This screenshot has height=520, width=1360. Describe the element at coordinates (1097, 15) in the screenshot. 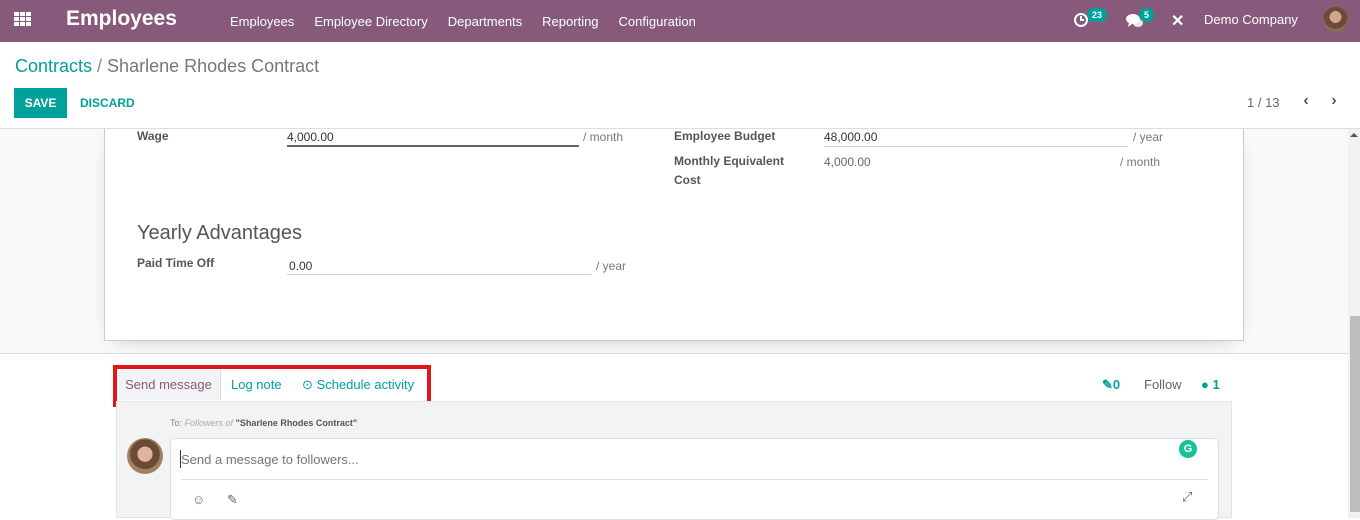

I see `activity-count-badge: 23` at that location.